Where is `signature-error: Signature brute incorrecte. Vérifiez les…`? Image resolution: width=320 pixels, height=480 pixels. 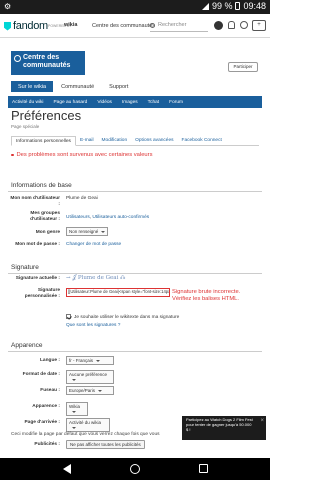 signature-error: Signature brute incorrecte. Vérifiez les… is located at coordinates (206, 295).